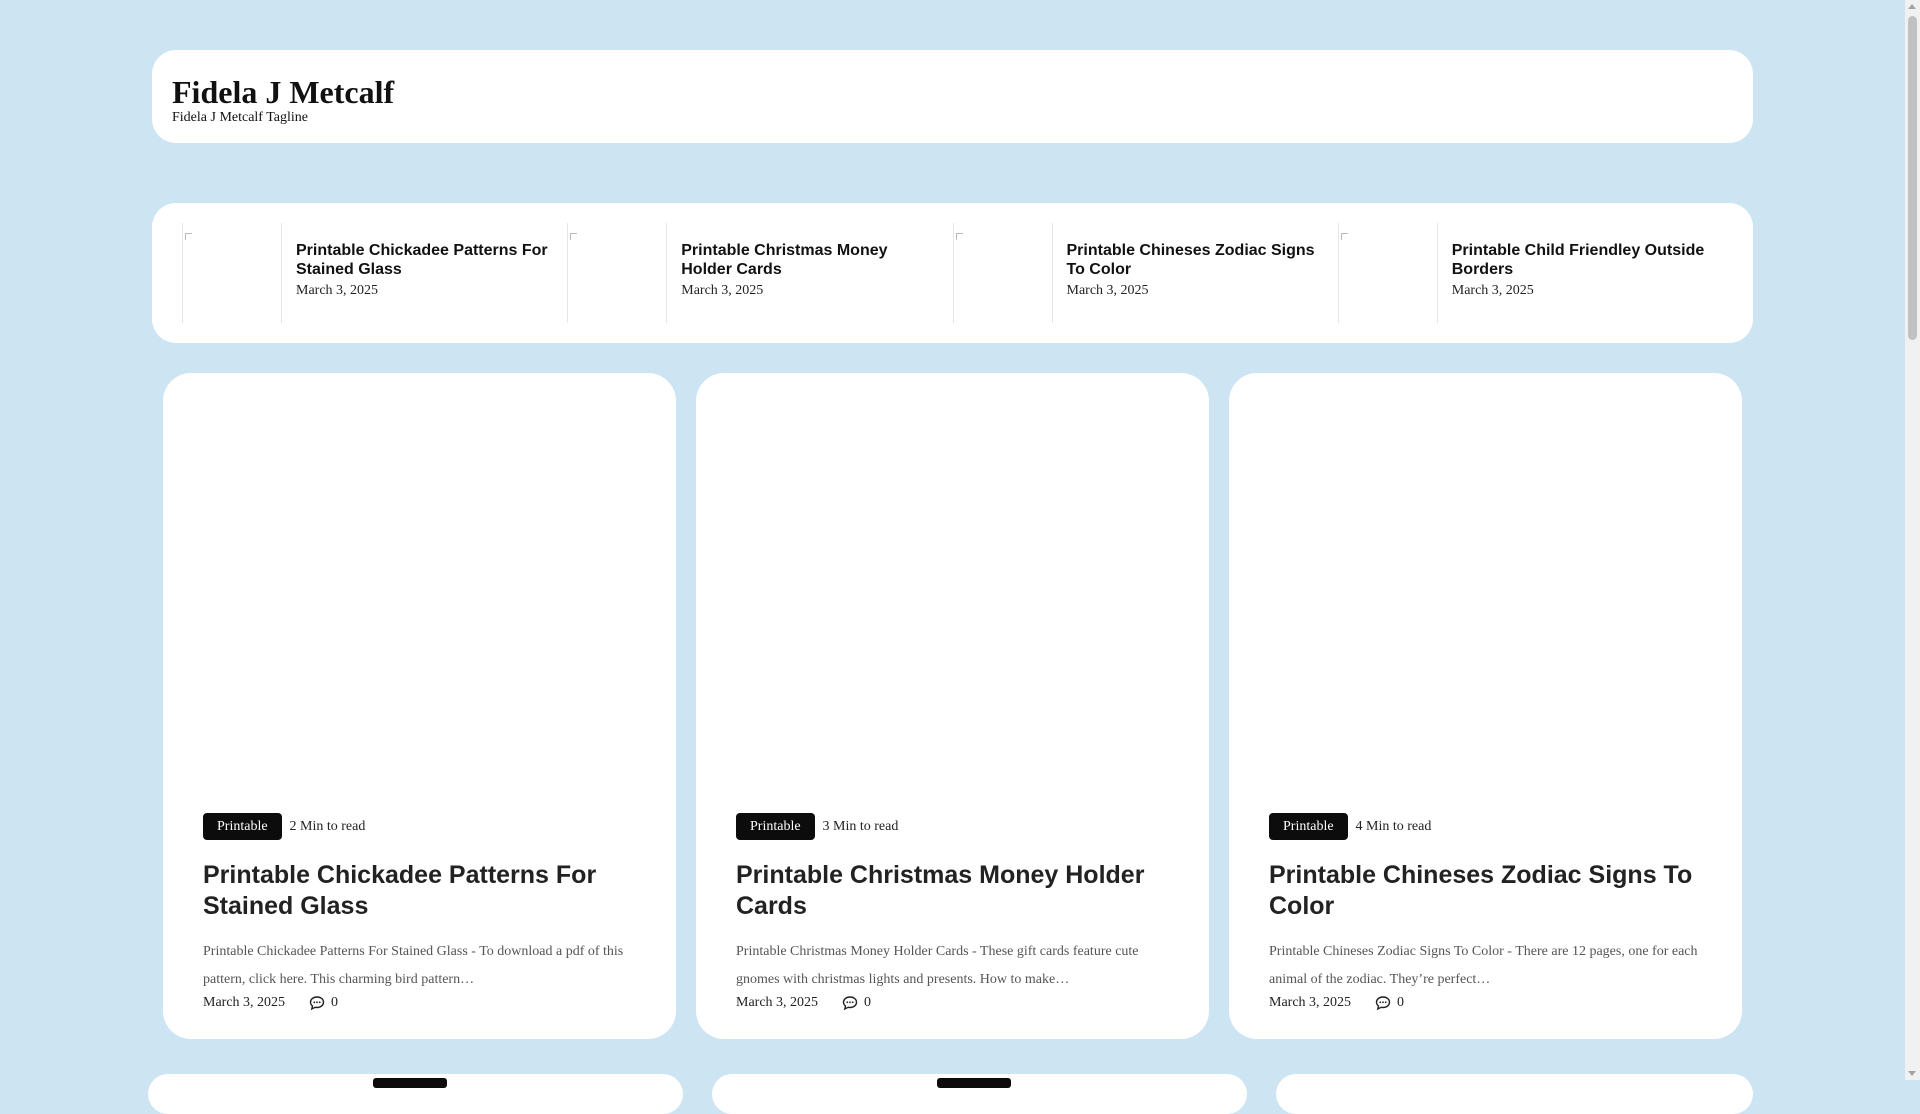  I want to click on scroll-down-arrow-icon, so click(1912, 1073).